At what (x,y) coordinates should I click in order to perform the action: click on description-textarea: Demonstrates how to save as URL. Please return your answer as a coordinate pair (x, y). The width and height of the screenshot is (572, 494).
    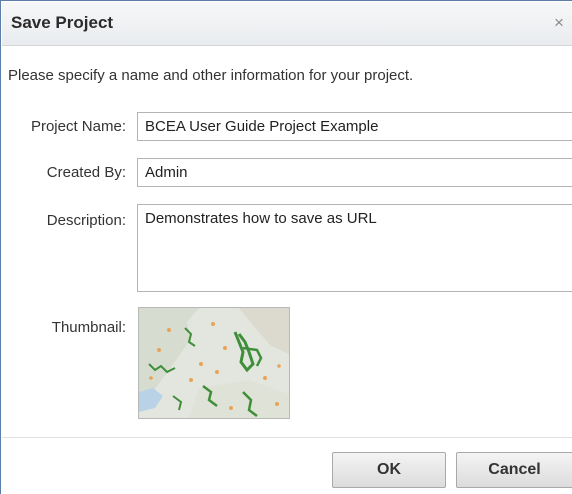
    Looking at the image, I should click on (354, 248).